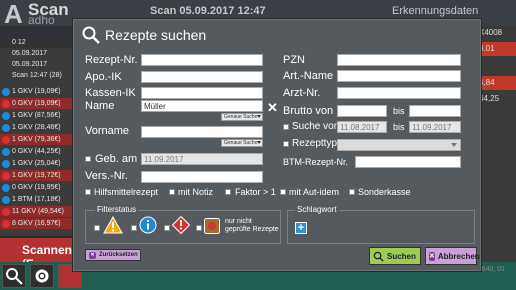  I want to click on pzn-input, so click(399, 60).